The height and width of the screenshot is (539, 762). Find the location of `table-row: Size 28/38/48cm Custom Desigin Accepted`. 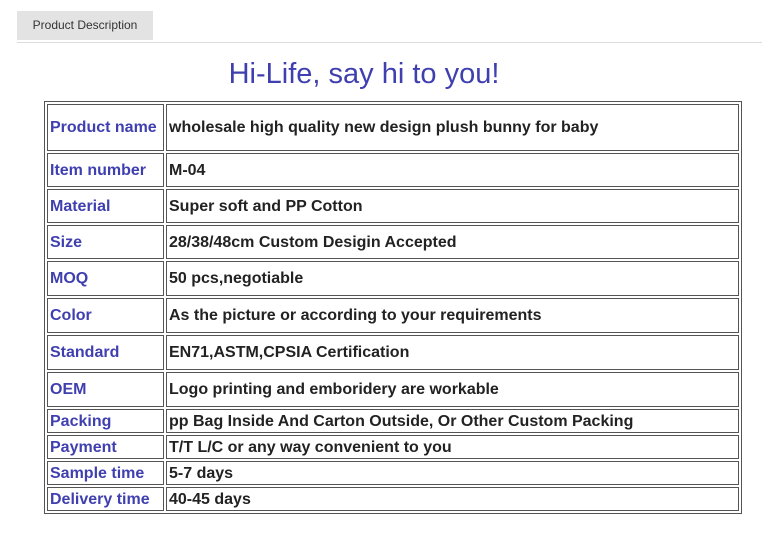

table-row: Size 28/38/48cm Custom Desigin Accepted is located at coordinates (393, 242).